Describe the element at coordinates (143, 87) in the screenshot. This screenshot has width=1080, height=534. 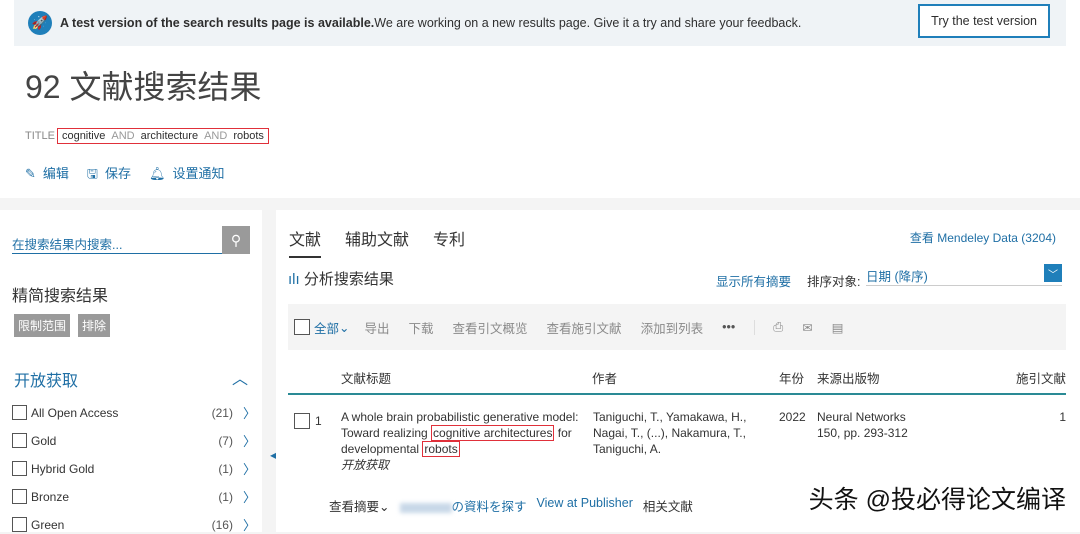
I see `page-title: 92 文献搜索结果` at that location.